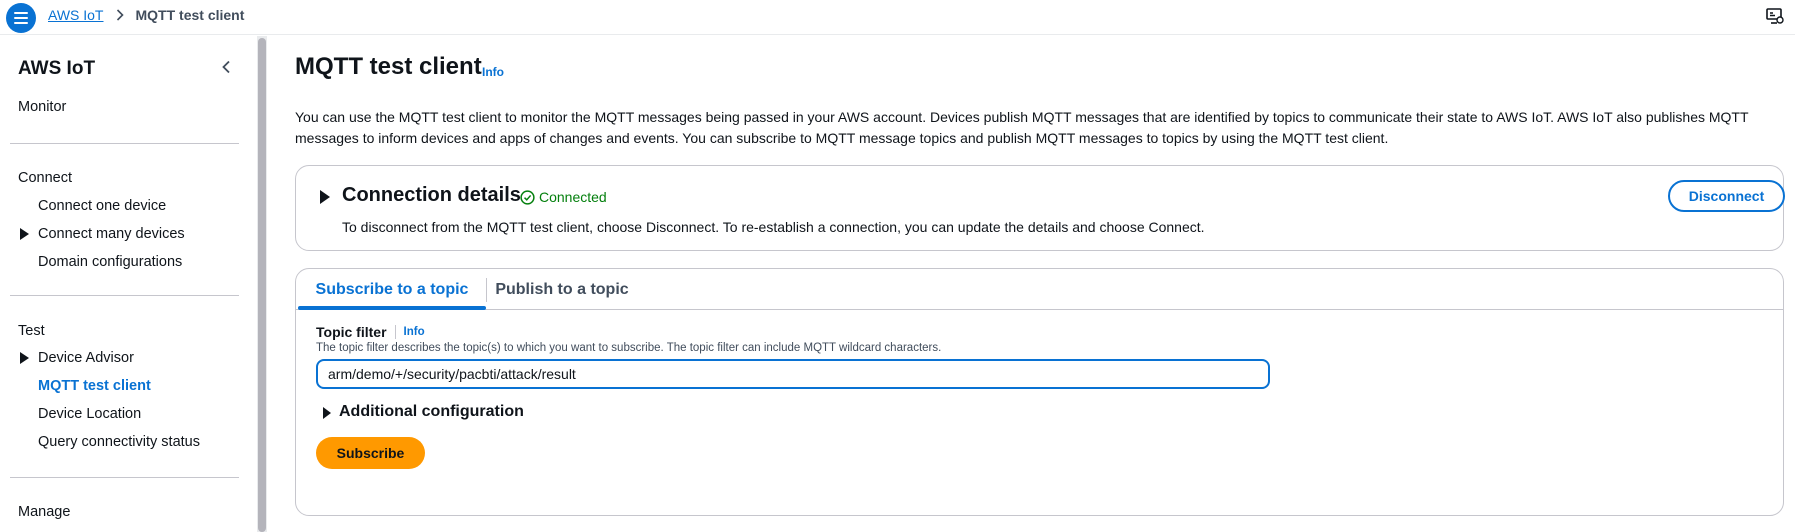 Image resolution: width=1795 pixels, height=532 pixels. What do you see at coordinates (351, 332) in the screenshot?
I see `topic-filter-label-text: Topic filter` at bounding box center [351, 332].